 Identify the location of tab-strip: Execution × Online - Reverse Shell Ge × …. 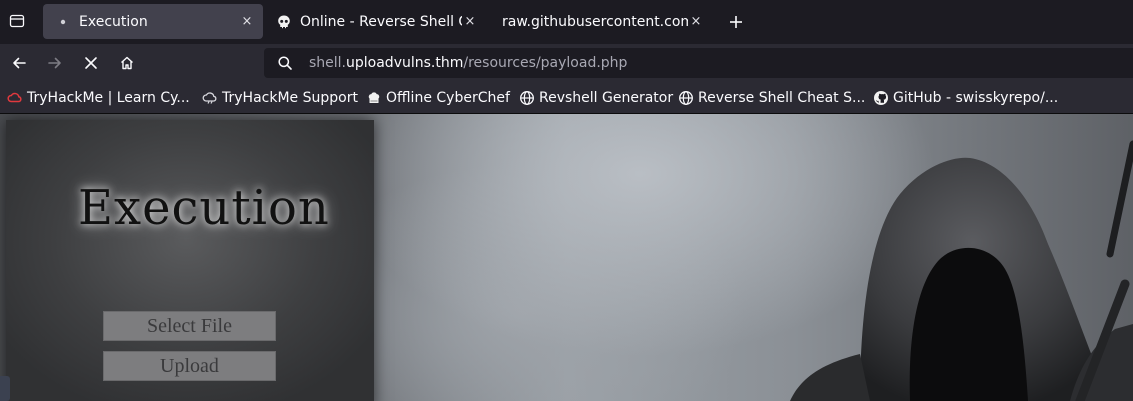
(566, 22).